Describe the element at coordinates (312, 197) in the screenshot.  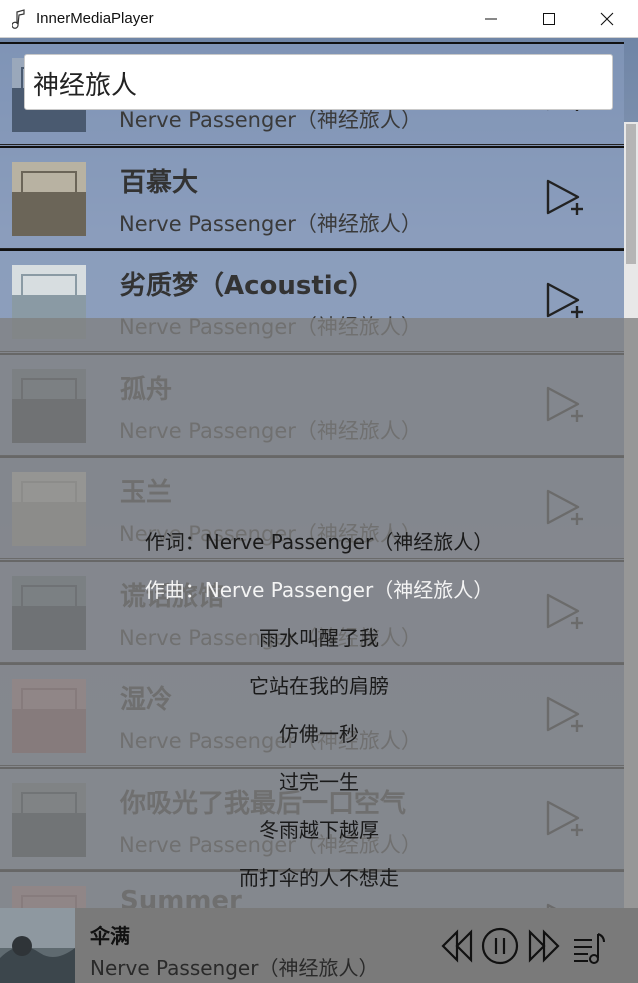
I see `song-row: 百慕大 Nerve Passenger（神经旅人）` at that location.